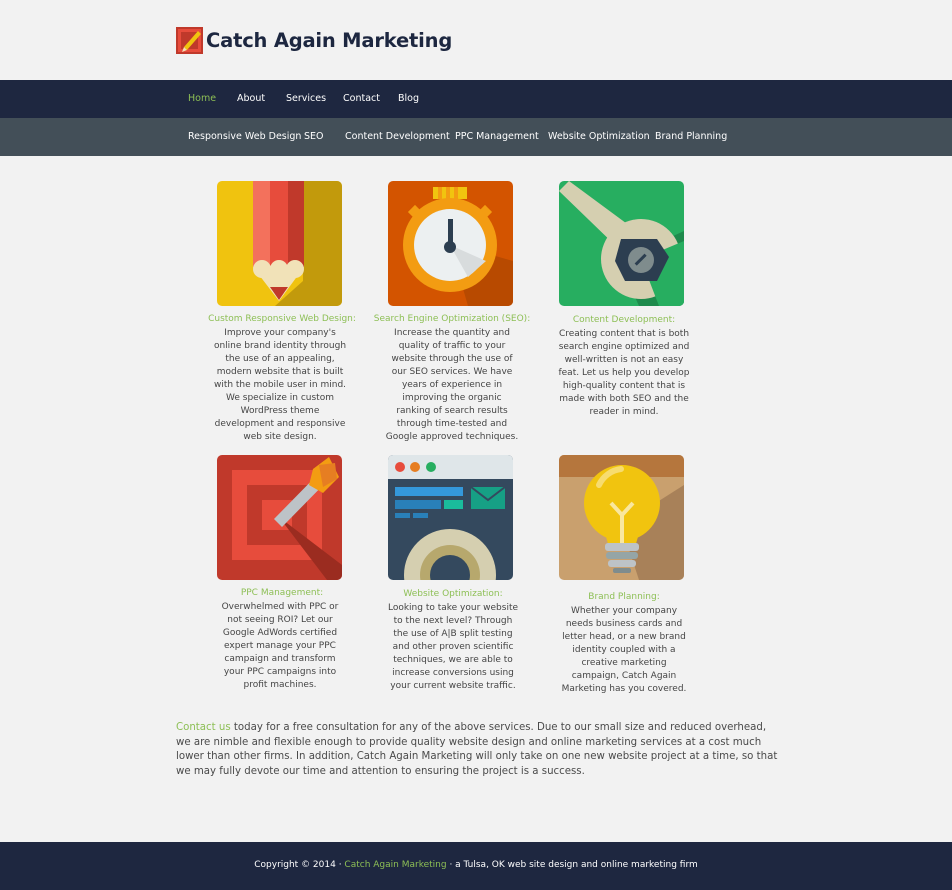 This screenshot has width=952, height=890. What do you see at coordinates (476, 99) in the screenshot?
I see `main-navigation: Home About Services Contact Blog` at bounding box center [476, 99].